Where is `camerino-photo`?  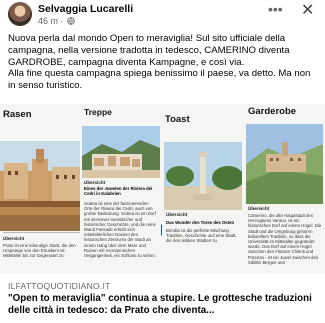 camerino-photo is located at coordinates (284, 164).